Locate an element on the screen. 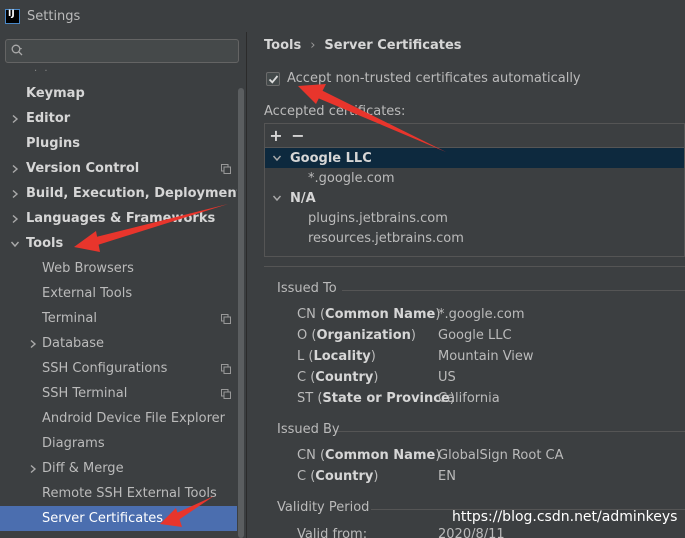  certificate-host-label: plugins.jetbrains.com is located at coordinates (378, 218).